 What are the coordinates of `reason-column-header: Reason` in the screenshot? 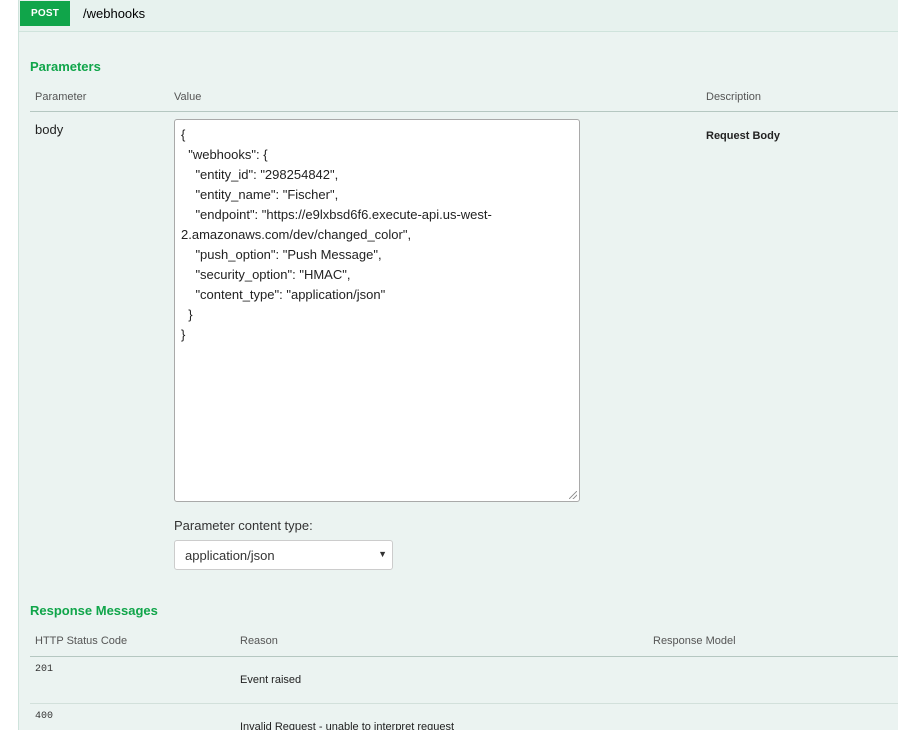 It's located at (259, 641).